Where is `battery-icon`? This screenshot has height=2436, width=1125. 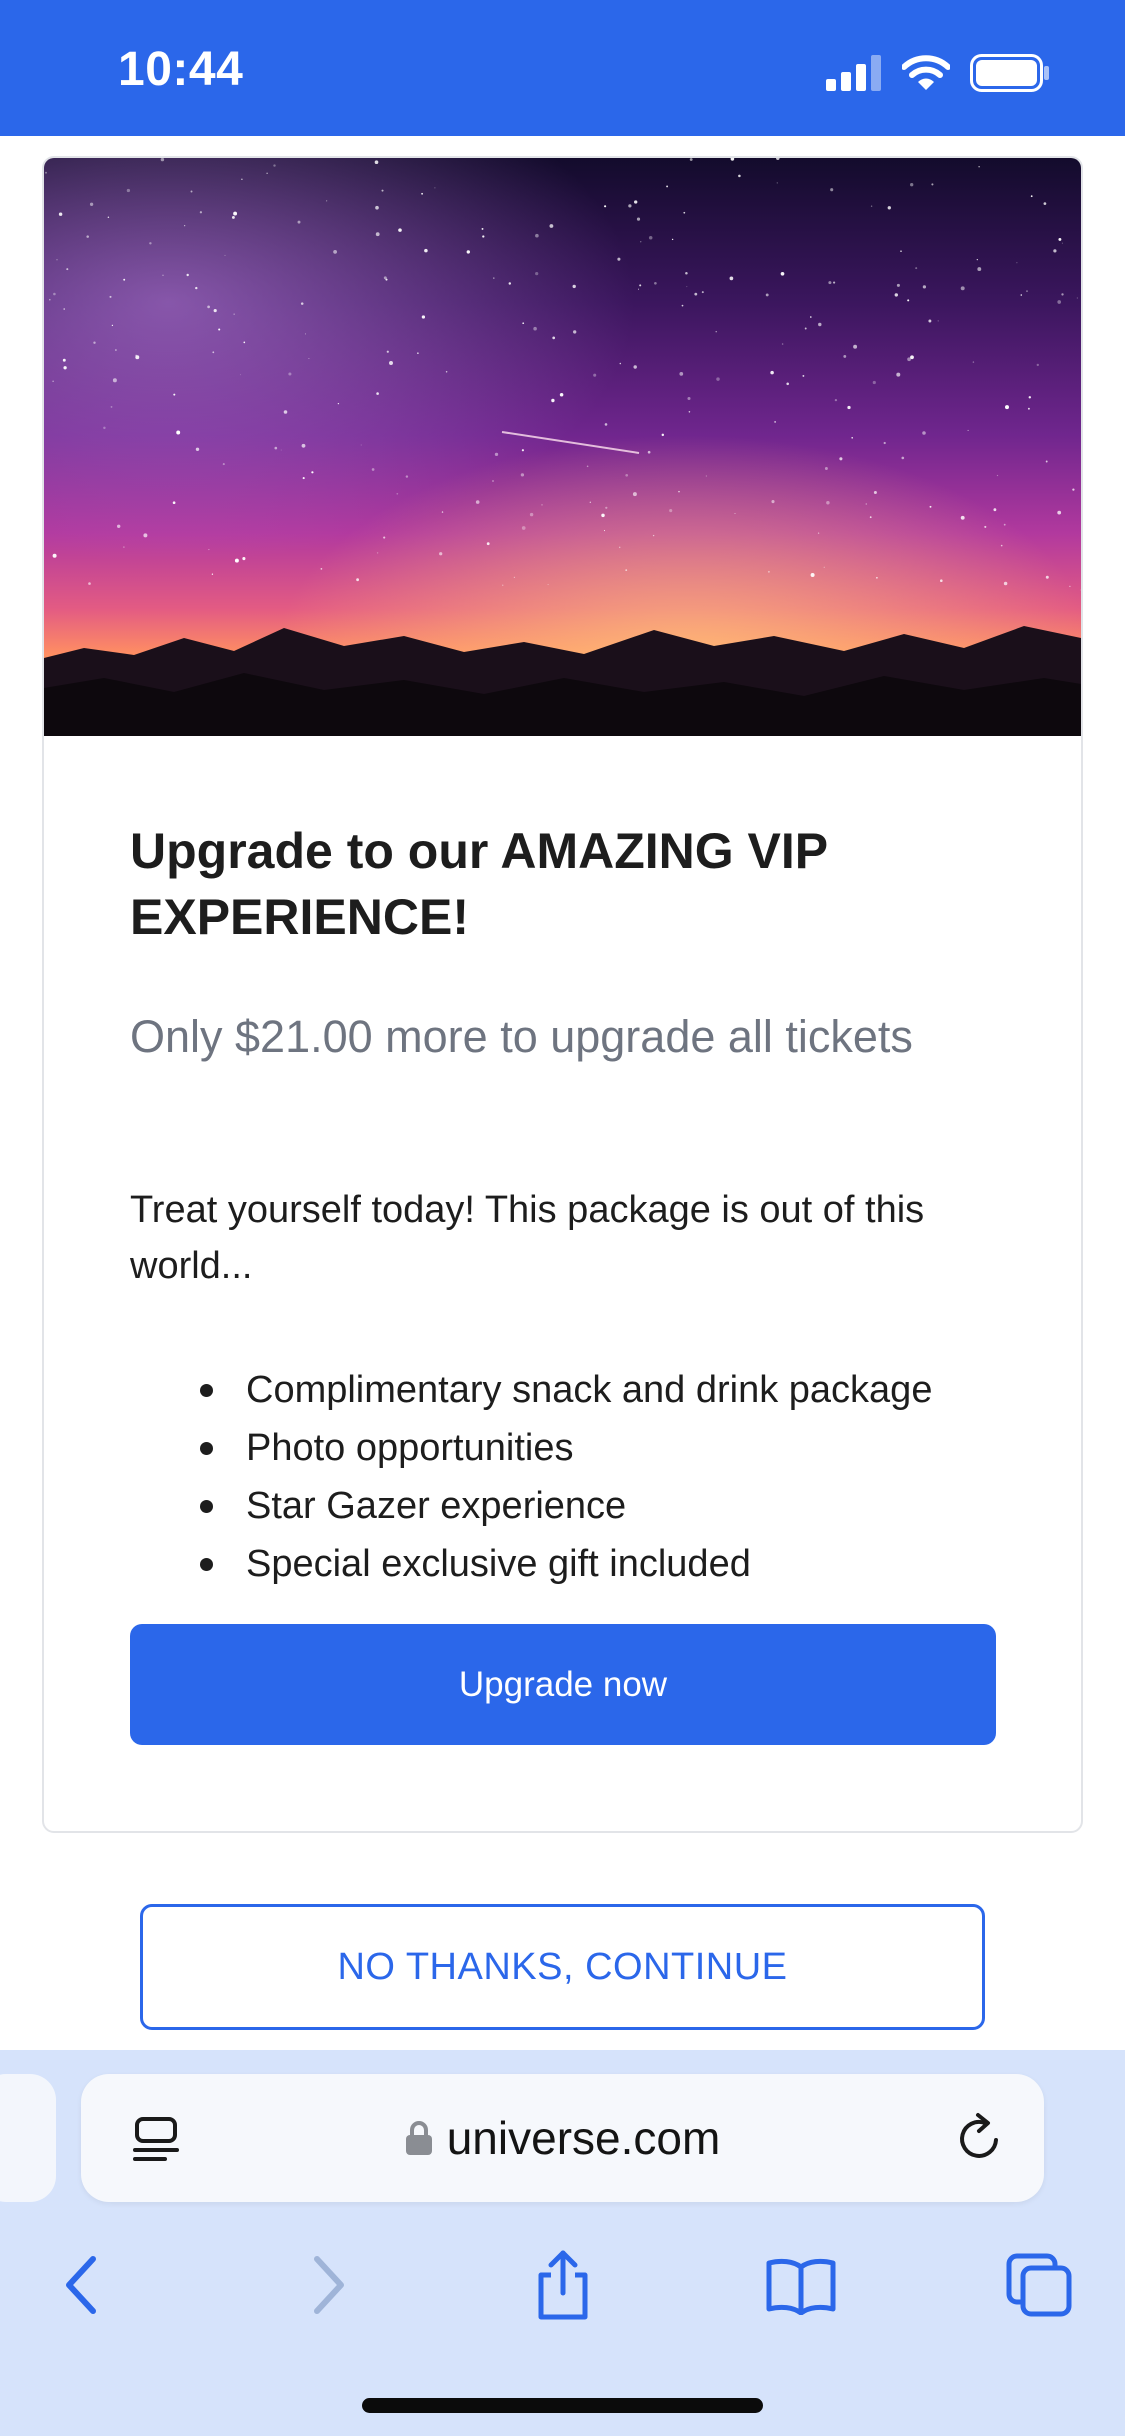
battery-icon is located at coordinates (1009, 73).